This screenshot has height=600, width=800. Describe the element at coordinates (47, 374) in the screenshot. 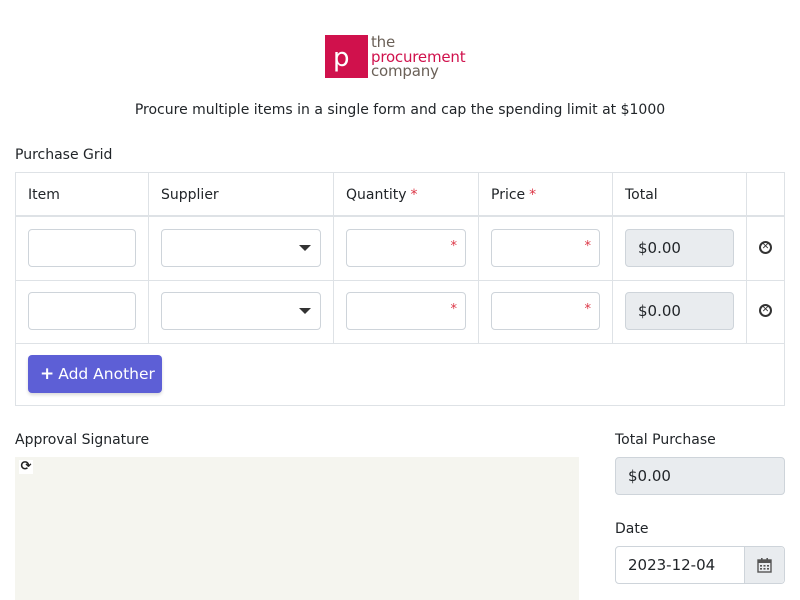

I see `plus-icon: +` at that location.